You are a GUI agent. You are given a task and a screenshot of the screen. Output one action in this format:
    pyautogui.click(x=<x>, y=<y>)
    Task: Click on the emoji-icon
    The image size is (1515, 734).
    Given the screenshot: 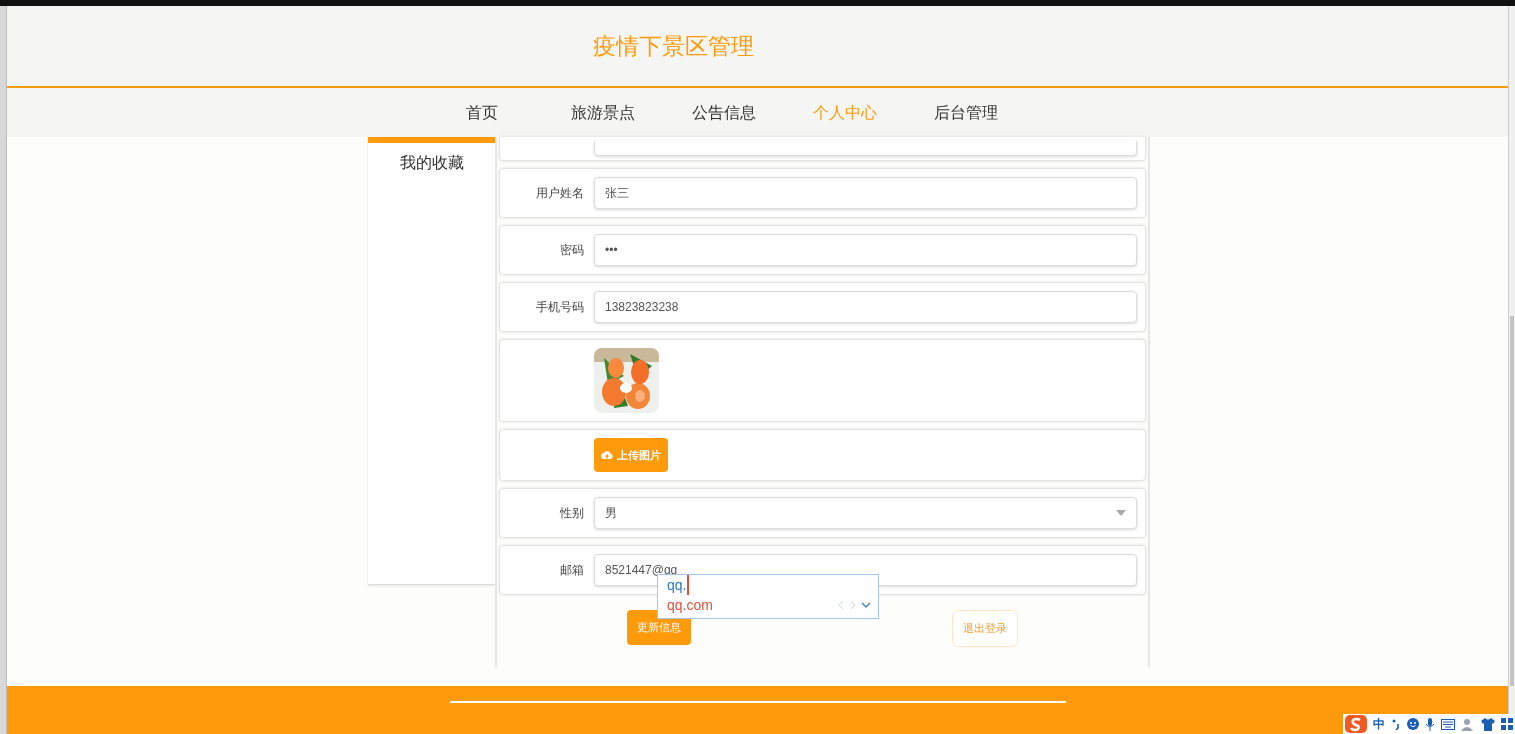 What is the action you would take?
    pyautogui.click(x=1413, y=724)
    